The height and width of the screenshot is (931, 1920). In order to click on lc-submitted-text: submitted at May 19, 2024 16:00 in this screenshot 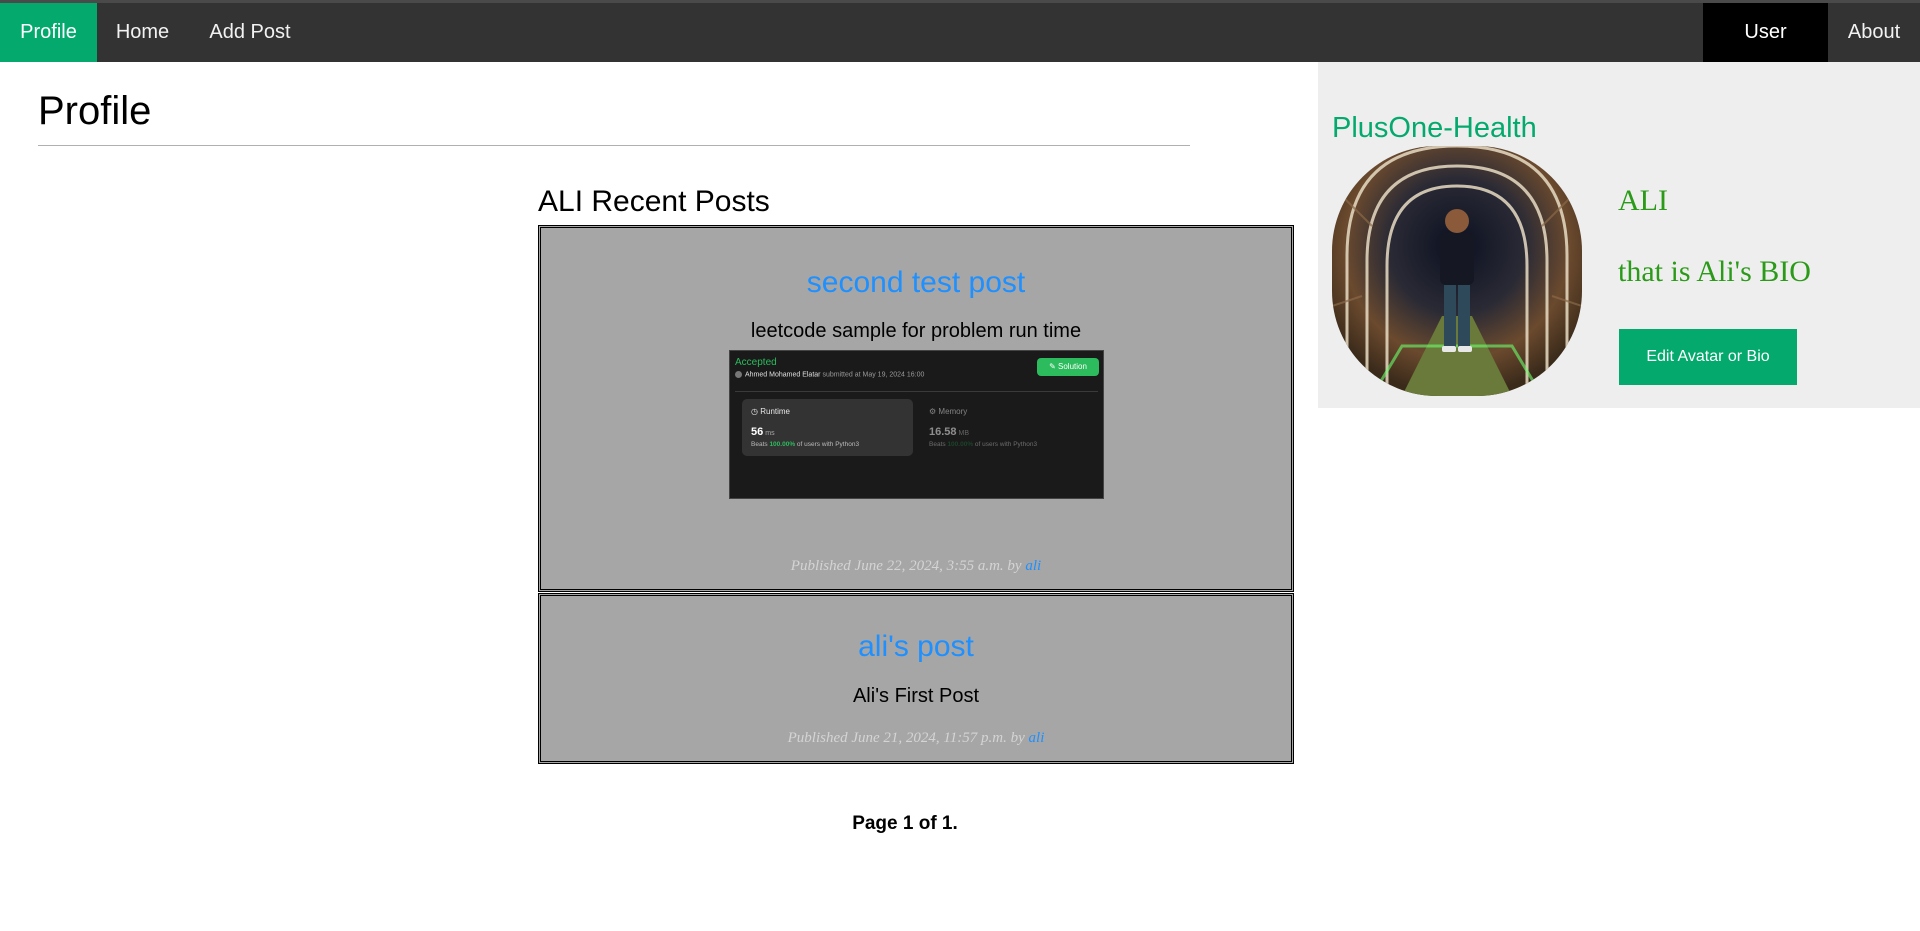, I will do `click(873, 375)`.